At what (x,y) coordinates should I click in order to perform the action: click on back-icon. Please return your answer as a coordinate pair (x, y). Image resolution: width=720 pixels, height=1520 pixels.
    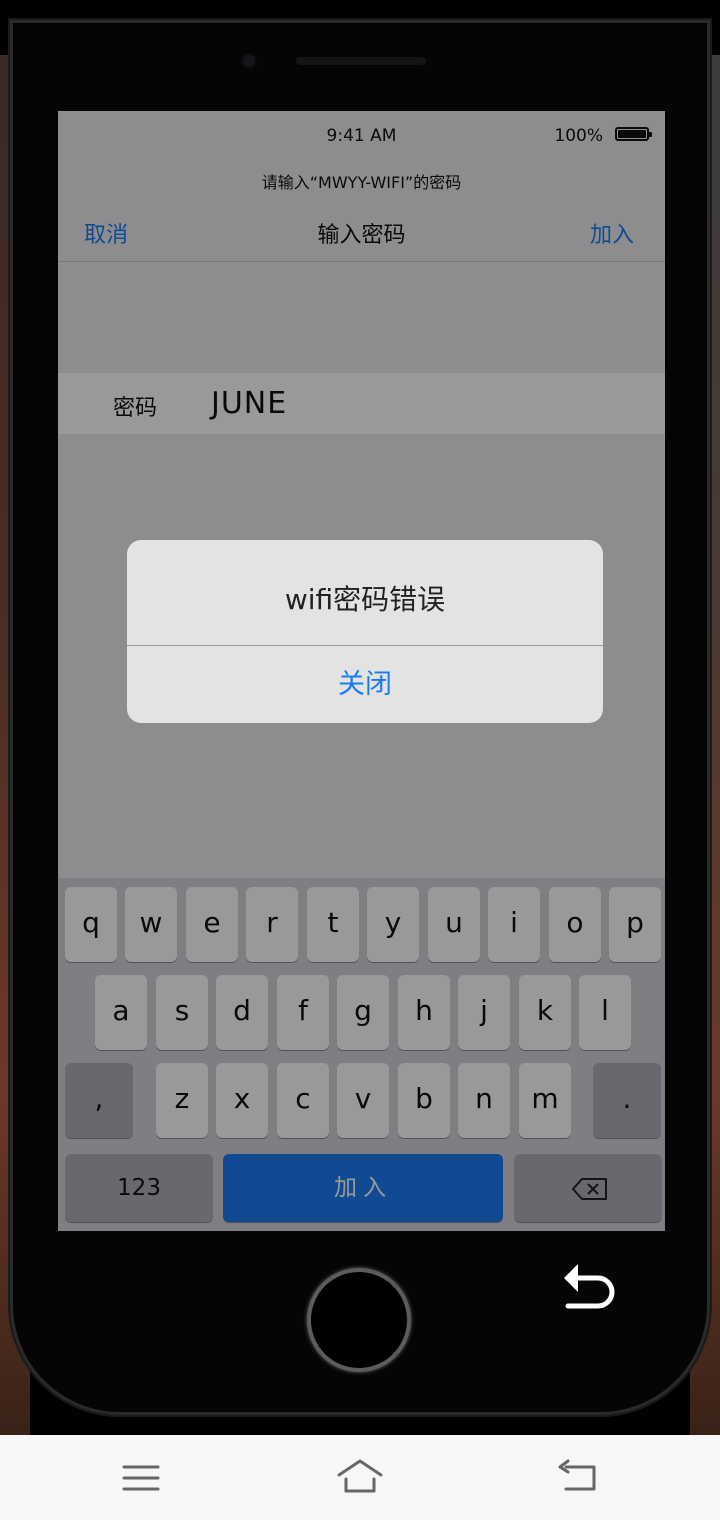
    Looking at the image, I should click on (579, 1478).